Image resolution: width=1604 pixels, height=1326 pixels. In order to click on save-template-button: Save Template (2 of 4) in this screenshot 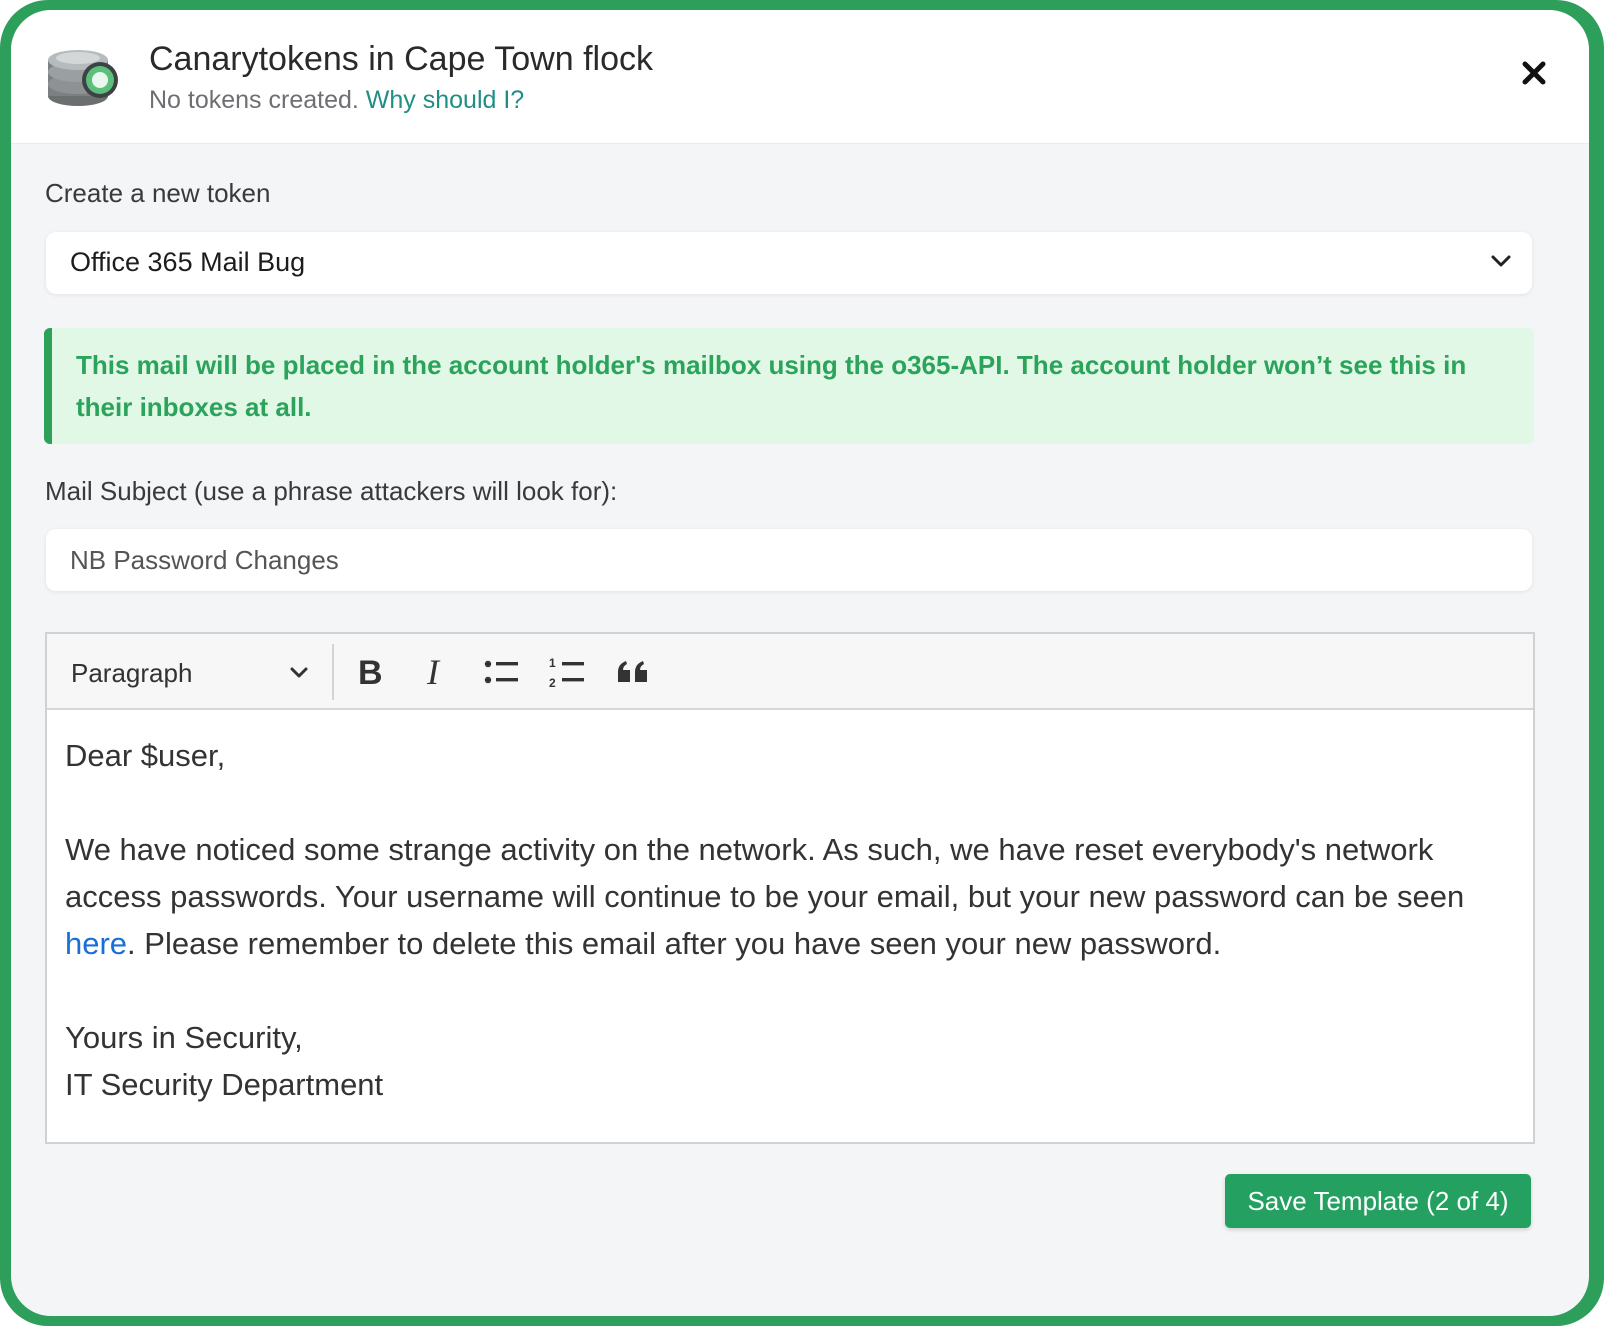, I will do `click(1378, 1201)`.